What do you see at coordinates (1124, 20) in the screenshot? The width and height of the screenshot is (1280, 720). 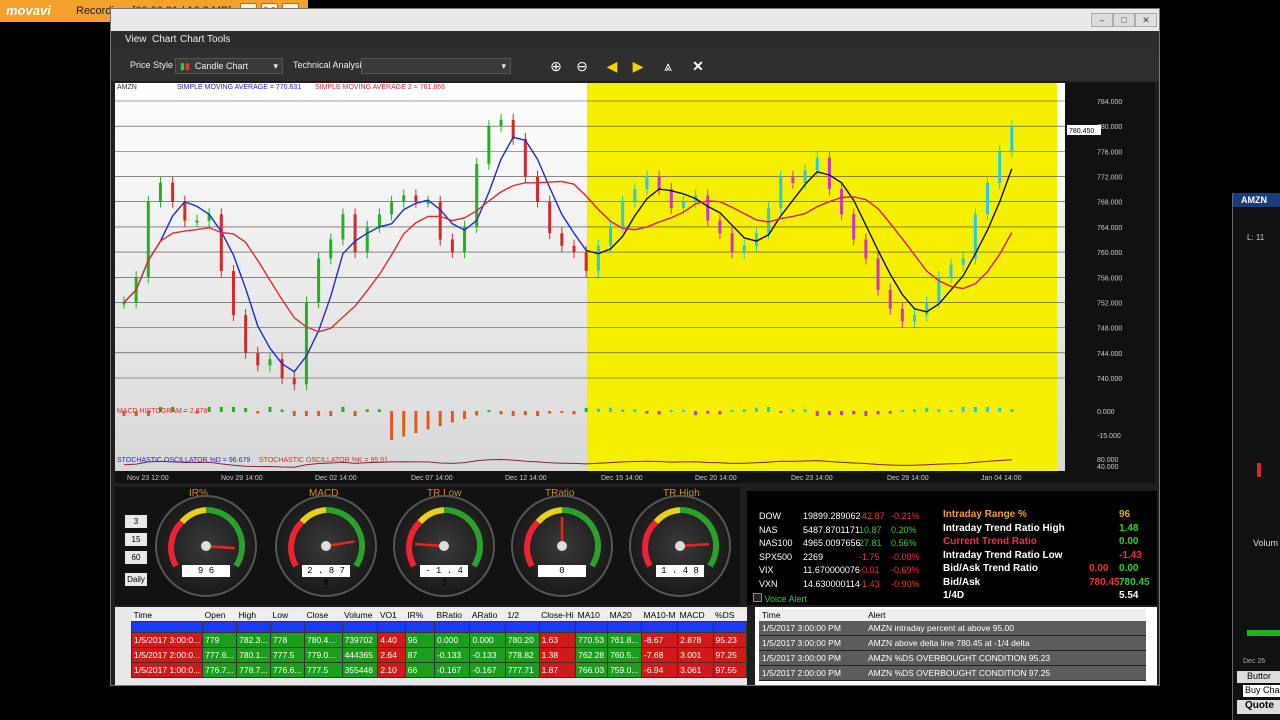 I see `maximize-button: □` at bounding box center [1124, 20].